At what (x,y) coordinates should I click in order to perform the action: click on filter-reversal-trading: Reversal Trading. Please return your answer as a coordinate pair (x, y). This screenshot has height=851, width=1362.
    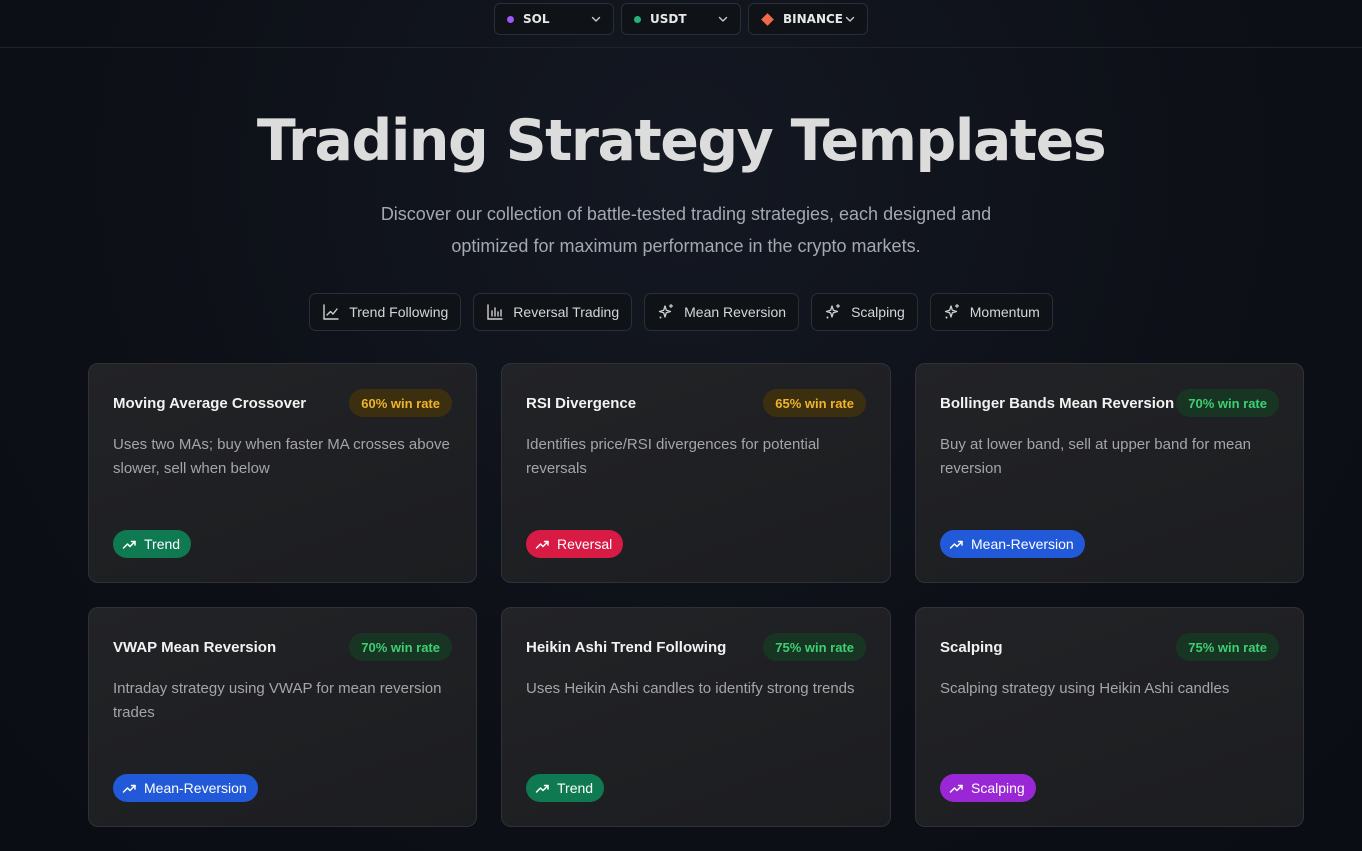
    Looking at the image, I should click on (553, 312).